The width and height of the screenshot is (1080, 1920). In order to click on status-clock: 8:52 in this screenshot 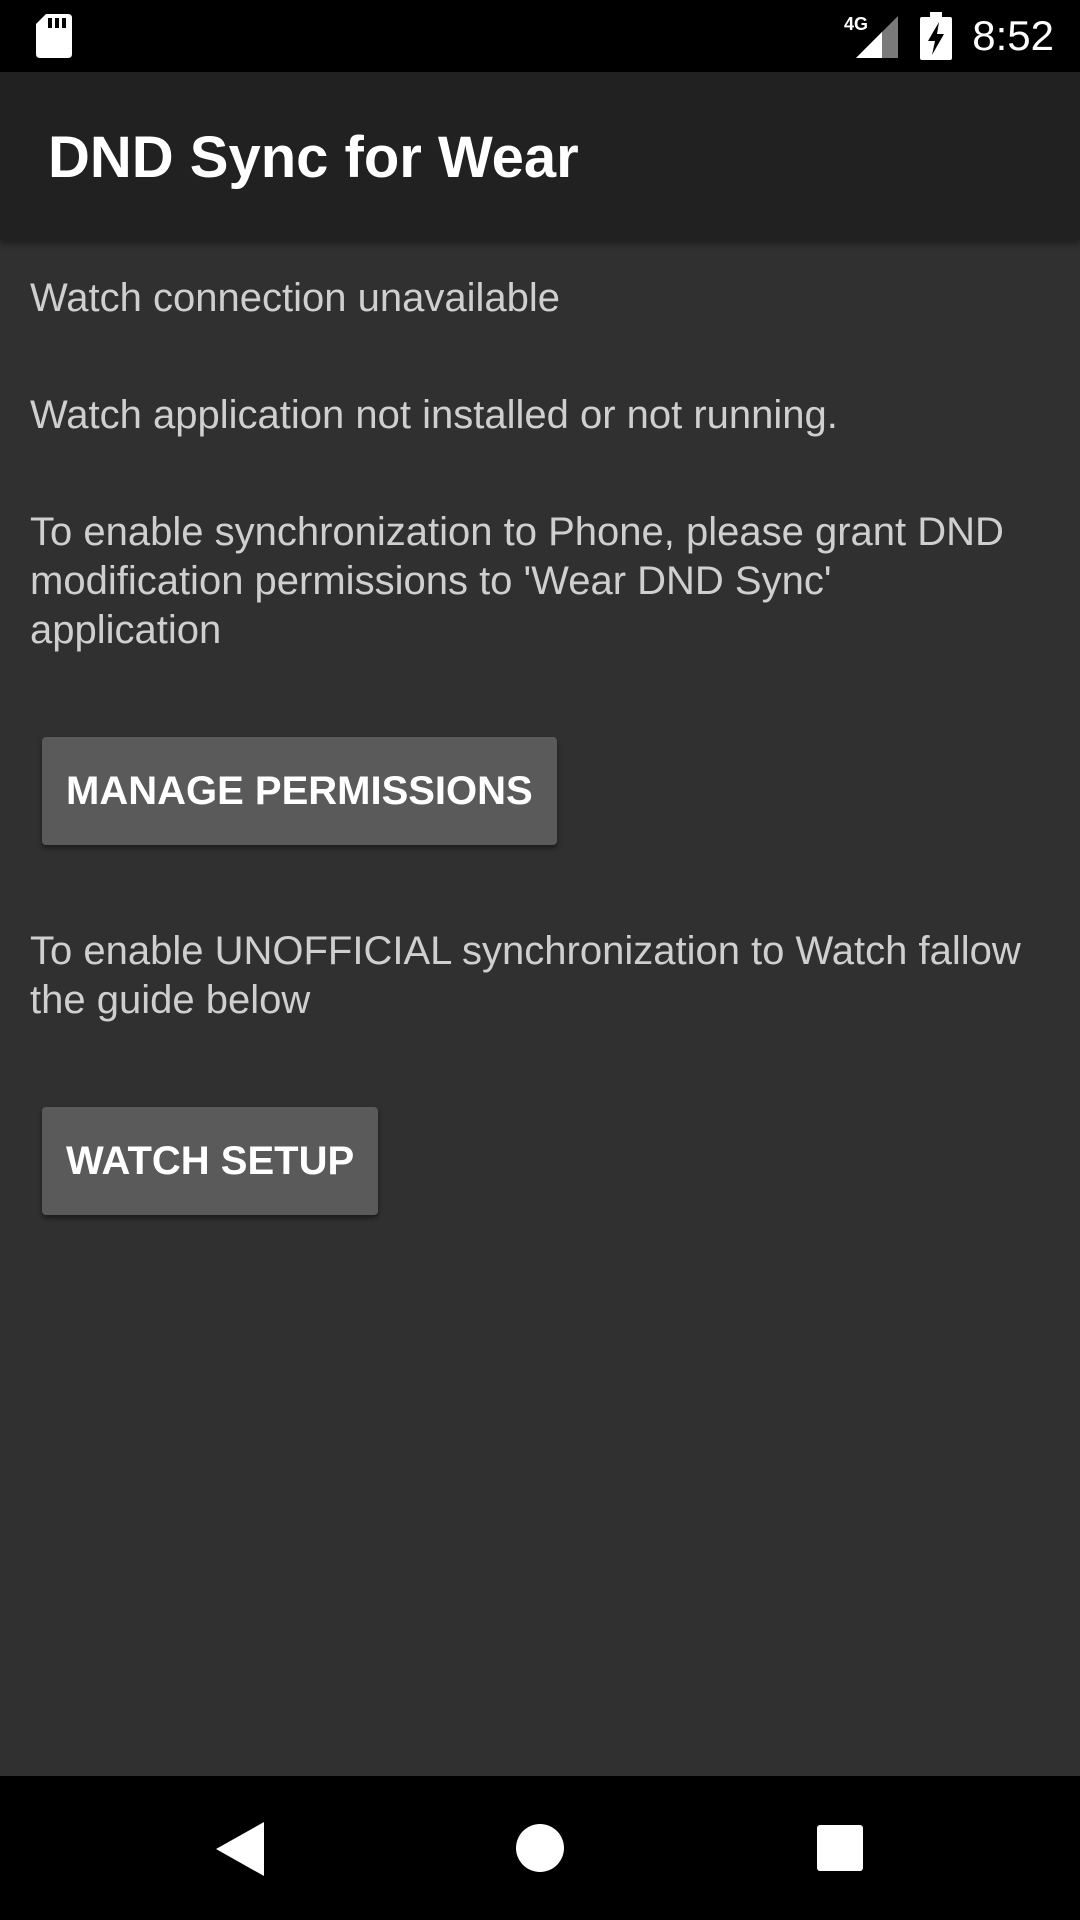, I will do `click(1013, 35)`.